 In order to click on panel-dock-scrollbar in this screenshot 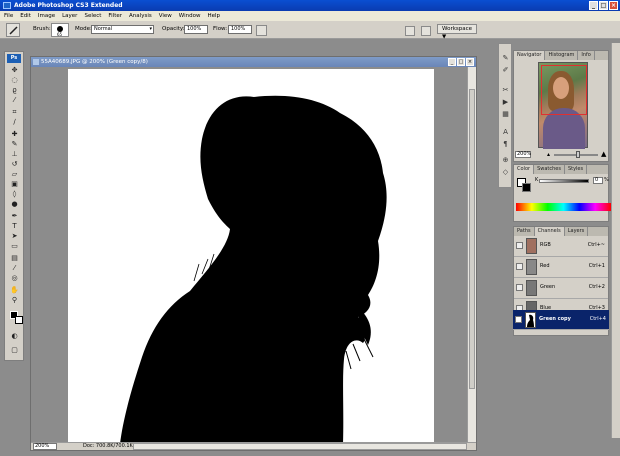, I will do `click(615, 240)`.